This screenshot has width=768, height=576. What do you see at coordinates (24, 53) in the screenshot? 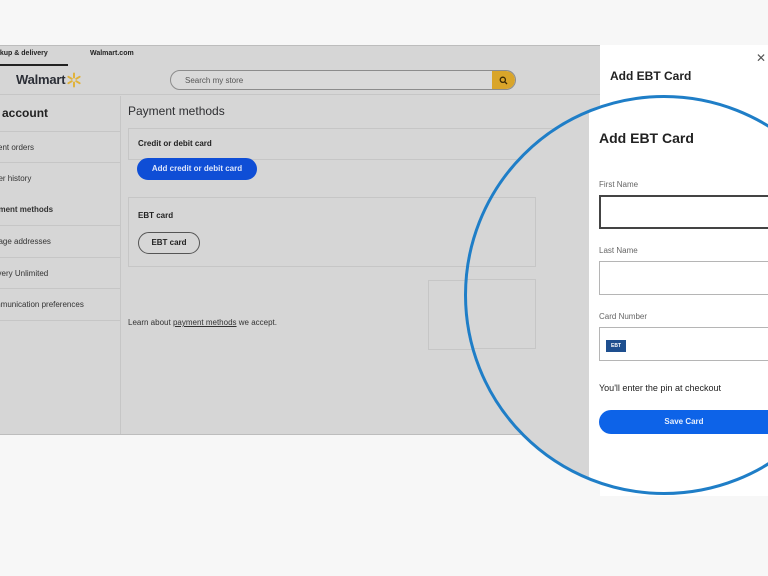
I see `tab-pickup-delivery: ckup & delivery` at bounding box center [24, 53].